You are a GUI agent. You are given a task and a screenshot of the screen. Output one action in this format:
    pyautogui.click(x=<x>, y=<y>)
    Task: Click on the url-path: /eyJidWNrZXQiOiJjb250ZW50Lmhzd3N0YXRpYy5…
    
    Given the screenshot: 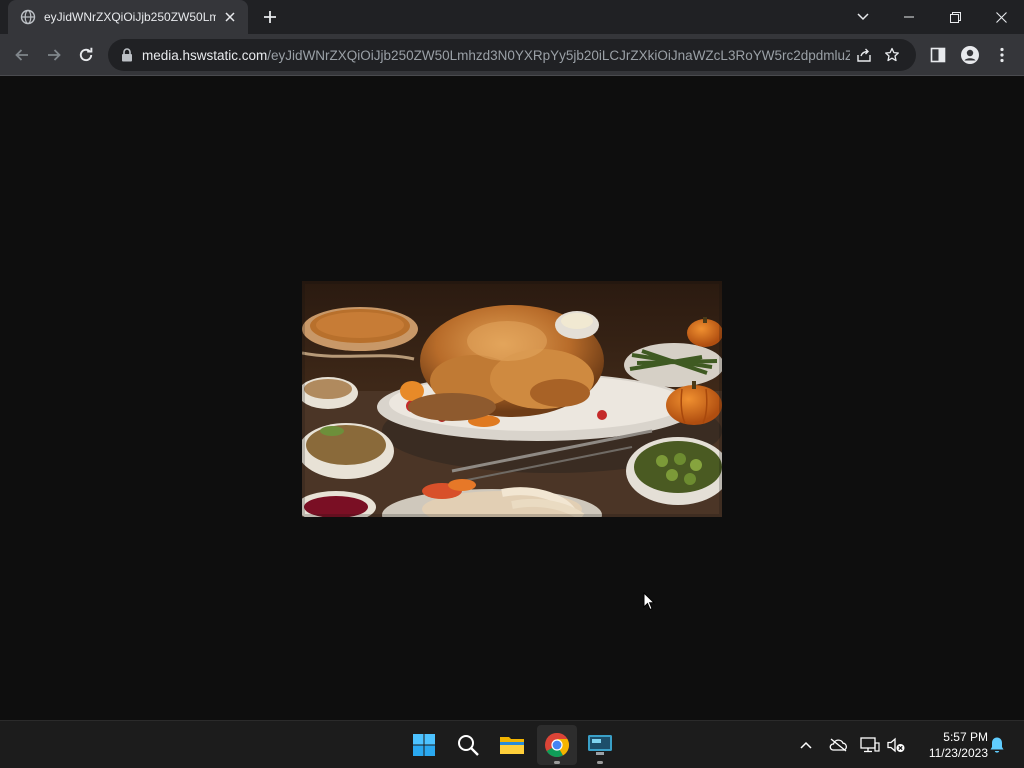 What is the action you would take?
    pyautogui.click(x=558, y=55)
    